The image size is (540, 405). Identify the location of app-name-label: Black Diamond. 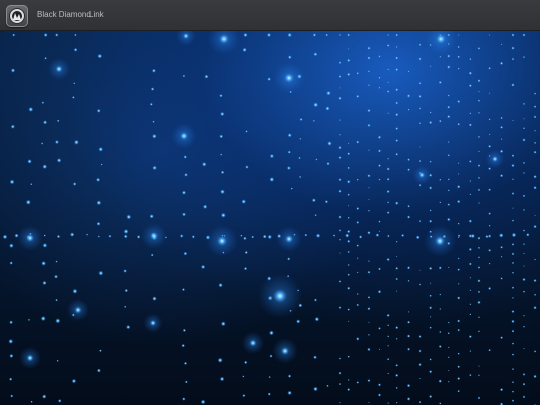
(64, 14).